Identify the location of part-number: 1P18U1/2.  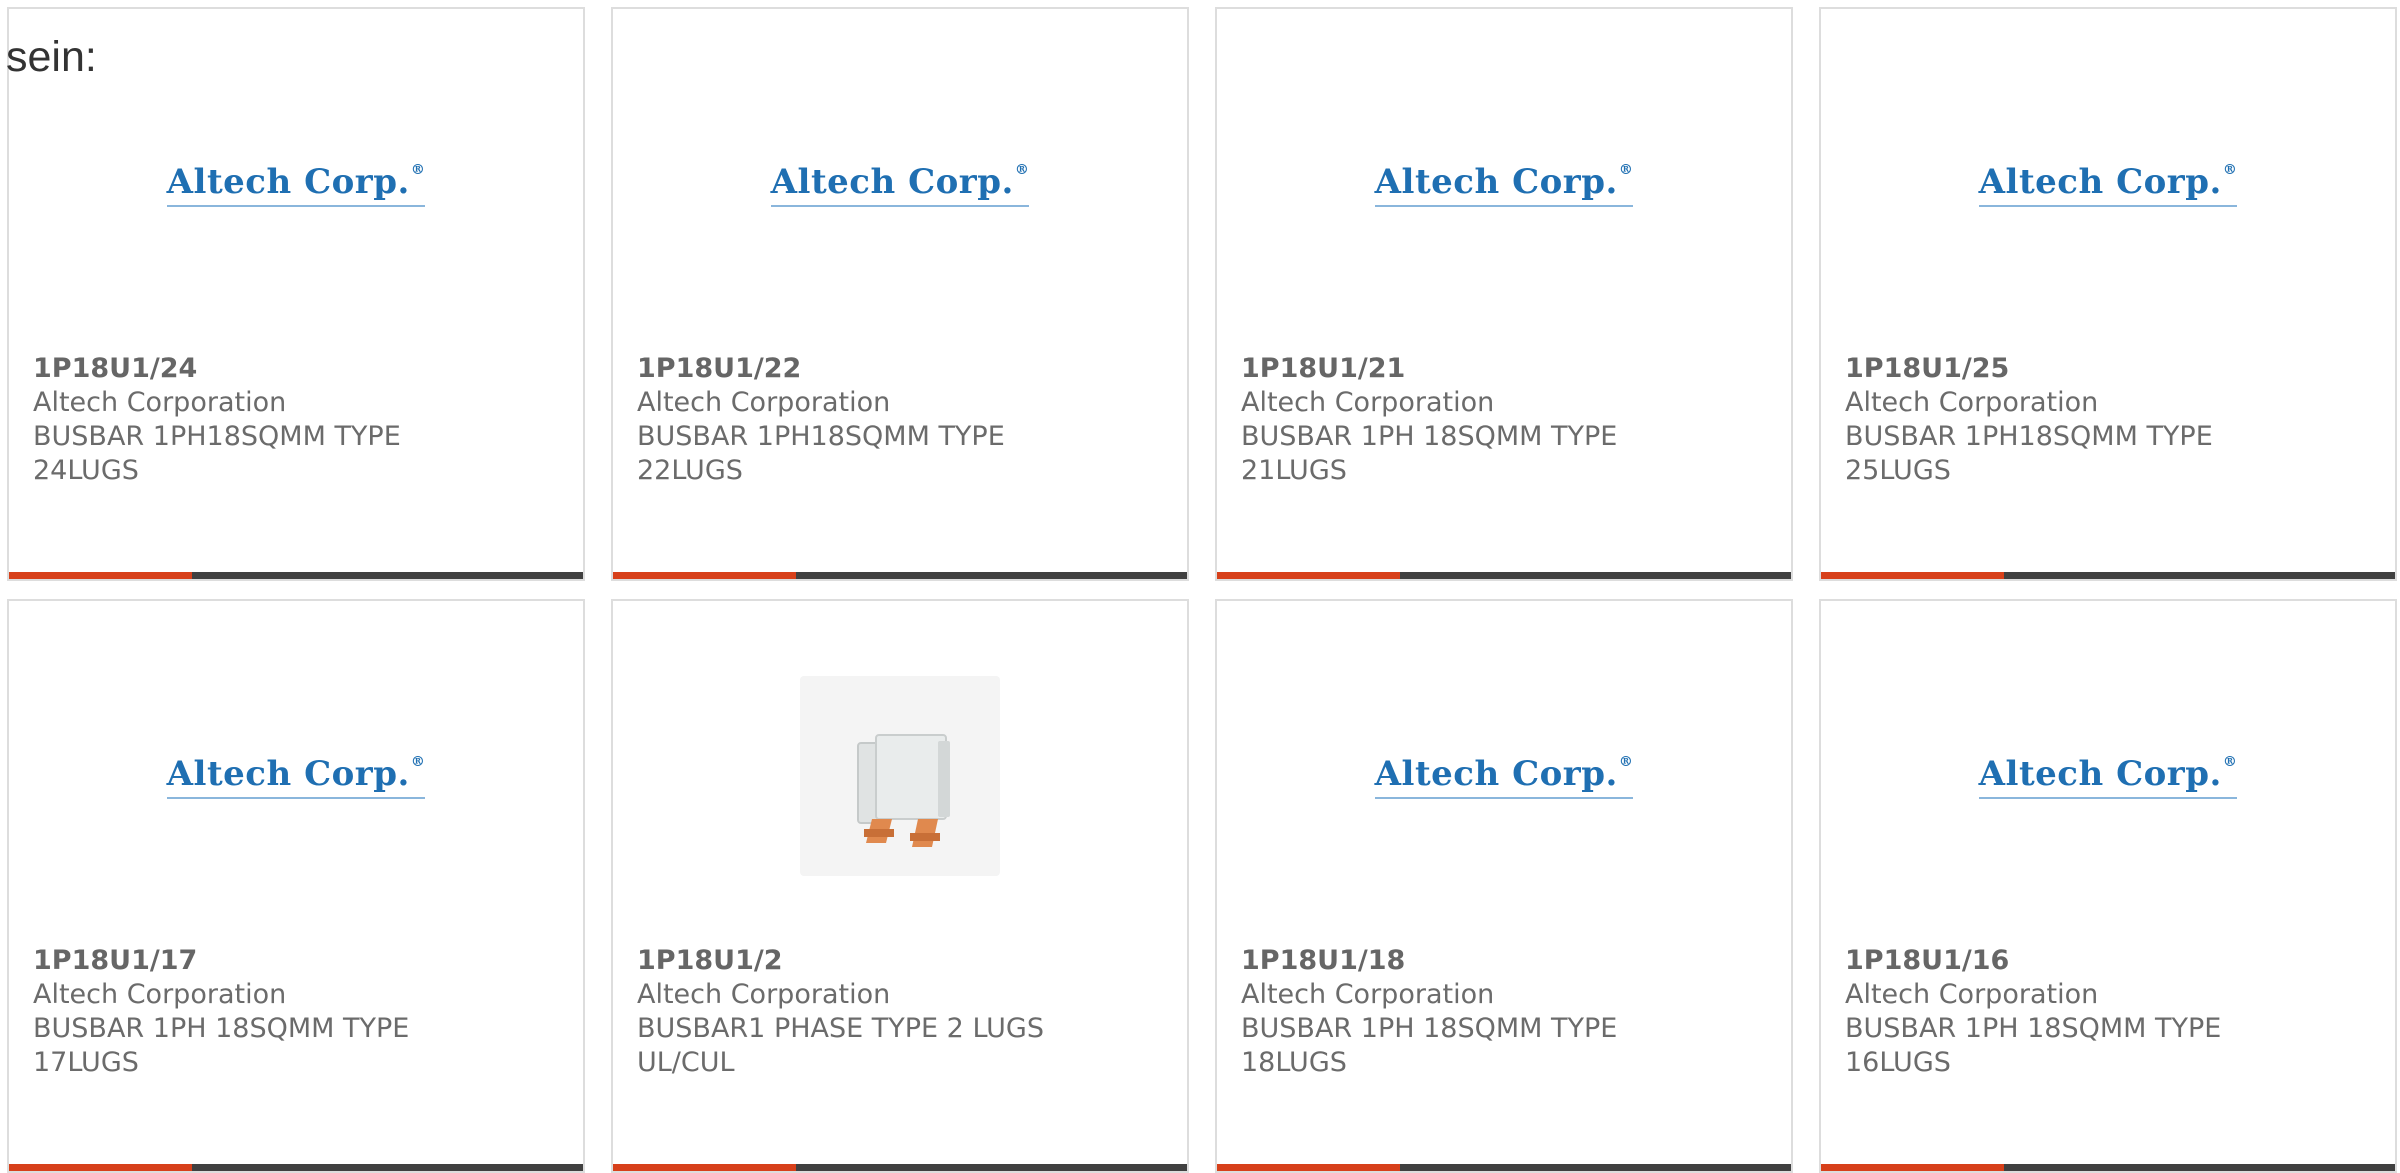
(710, 960).